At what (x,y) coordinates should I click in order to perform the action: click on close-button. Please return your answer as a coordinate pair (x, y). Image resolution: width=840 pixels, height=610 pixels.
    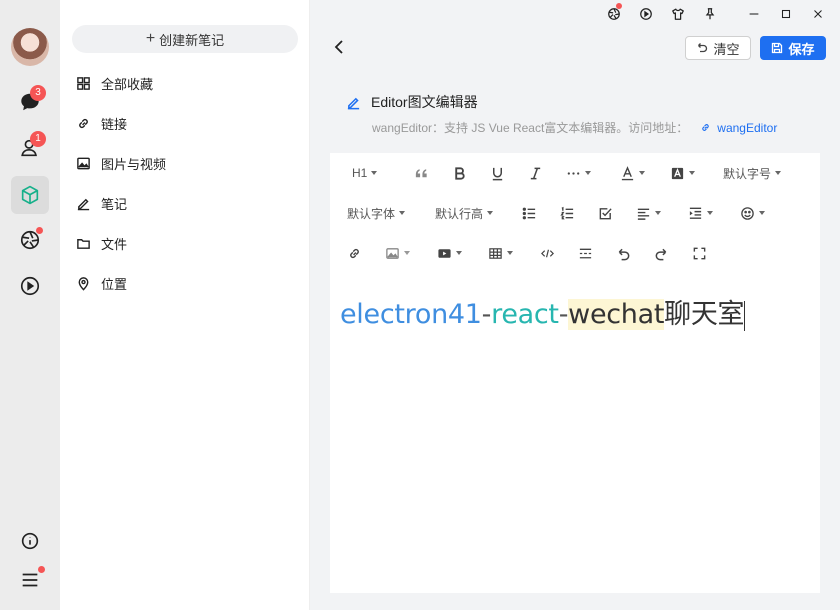
    Looking at the image, I should click on (818, 14).